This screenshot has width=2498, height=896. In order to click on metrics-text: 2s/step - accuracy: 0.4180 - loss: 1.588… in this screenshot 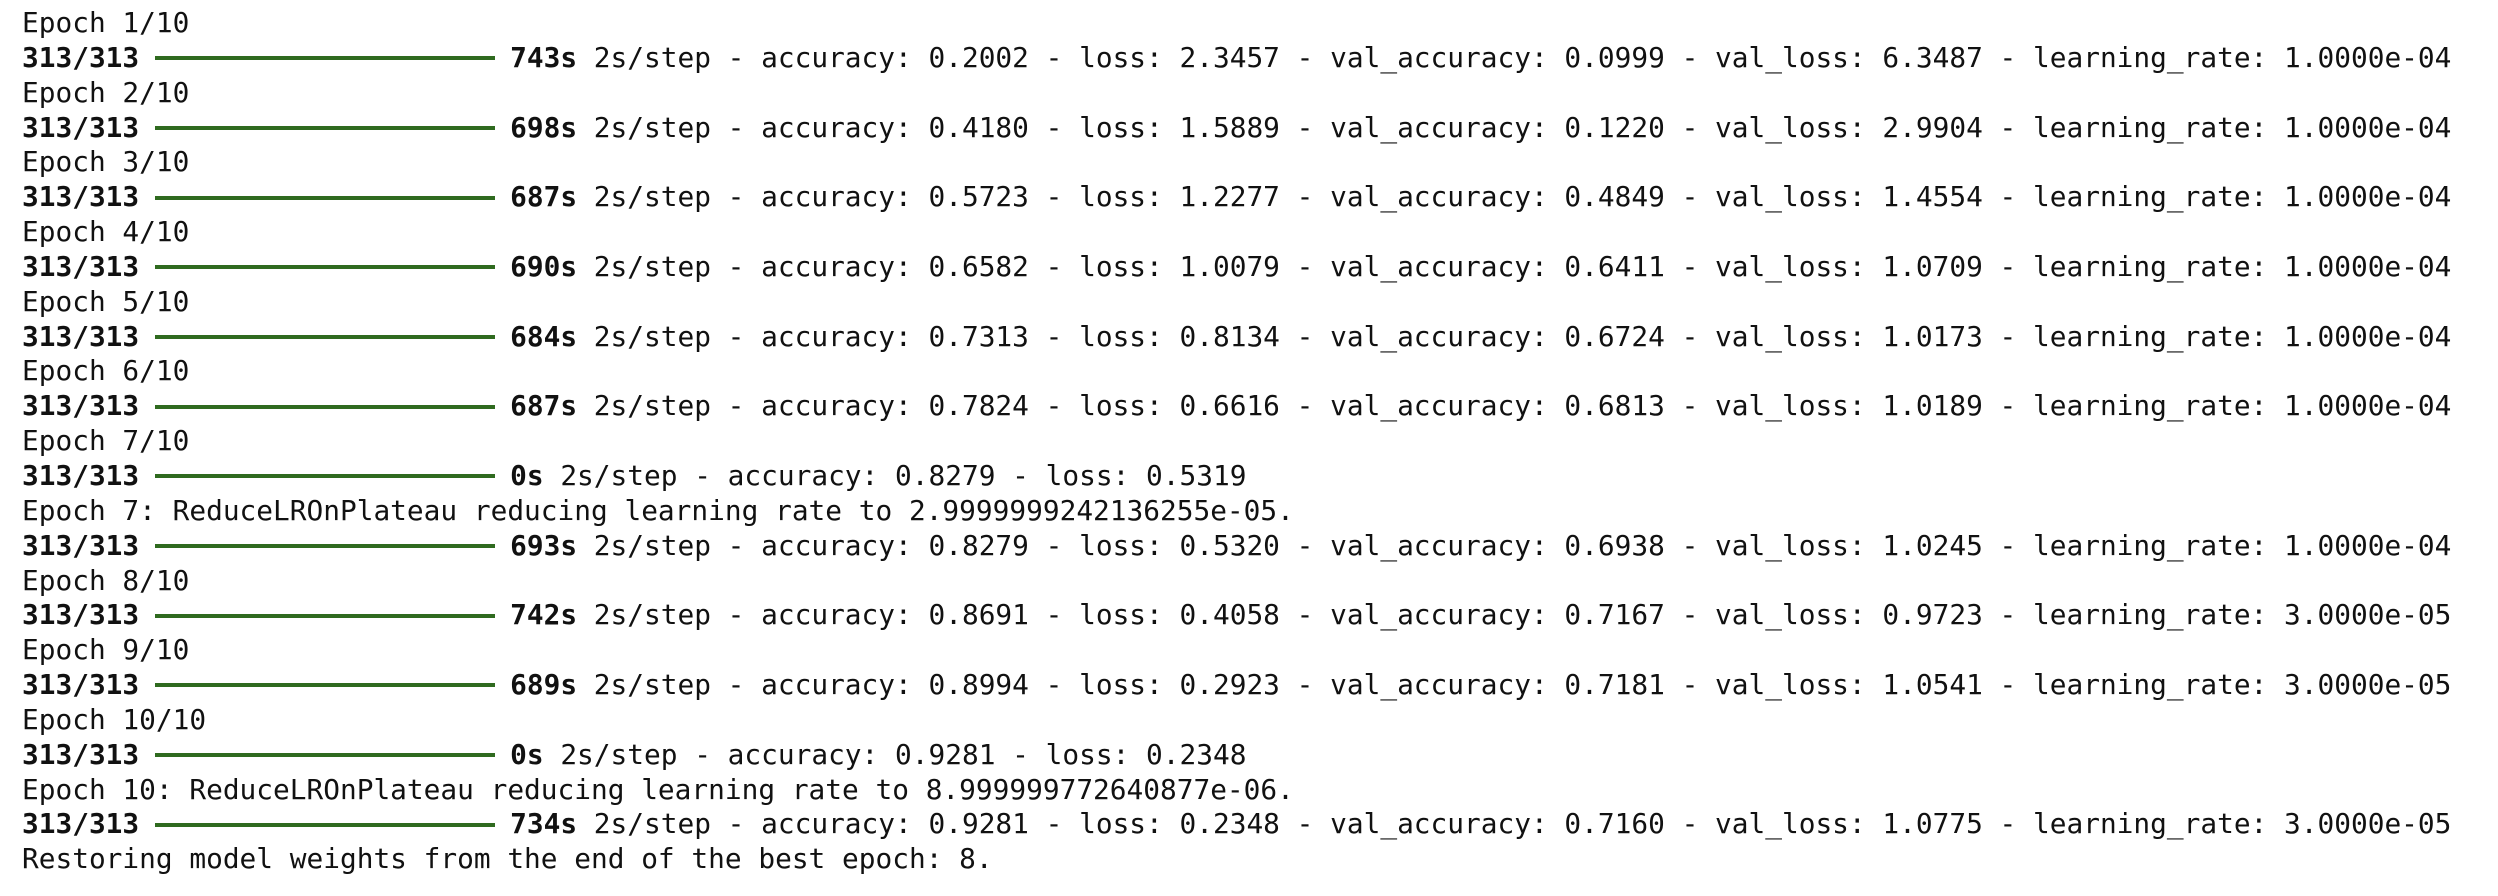, I will do `click(1522, 127)`.